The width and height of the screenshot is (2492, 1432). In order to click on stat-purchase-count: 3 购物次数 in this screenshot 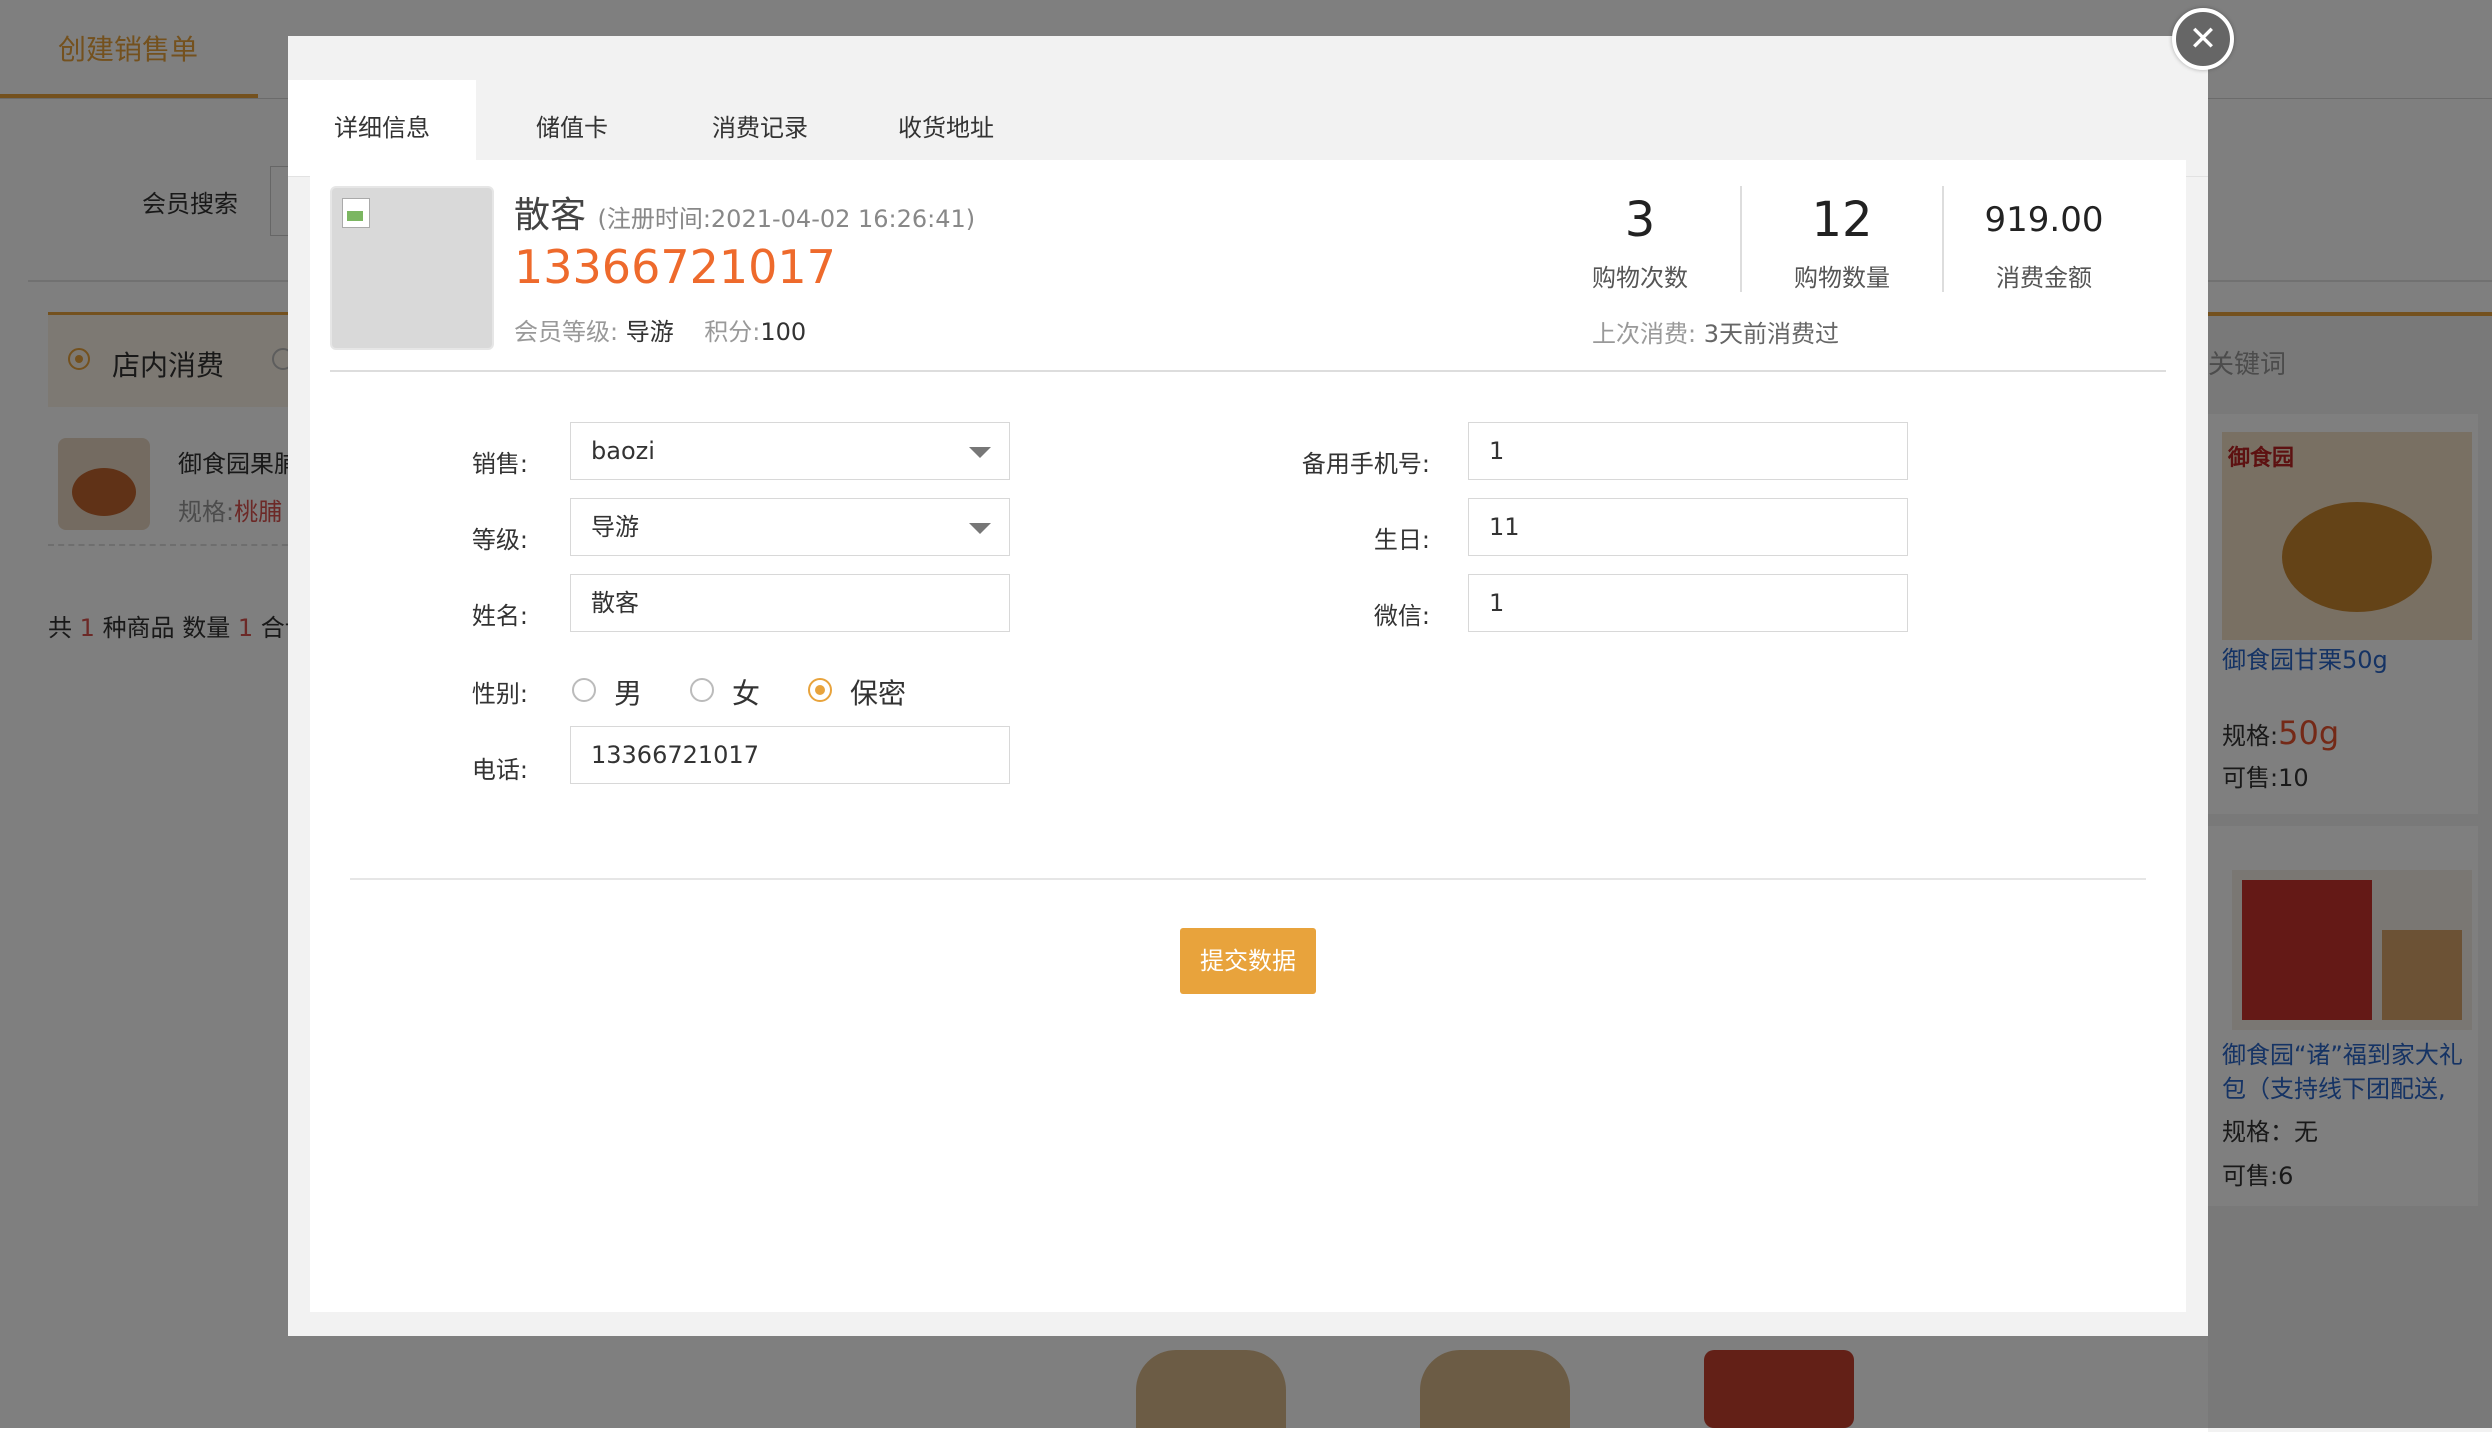, I will do `click(1640, 241)`.